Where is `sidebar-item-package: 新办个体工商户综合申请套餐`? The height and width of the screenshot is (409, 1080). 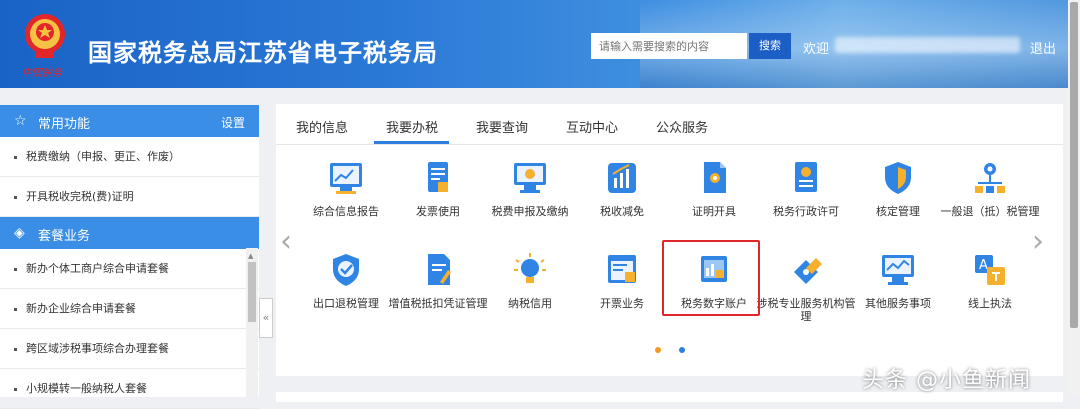 sidebar-item-package: 新办个体工商户综合申请套餐 is located at coordinates (129, 269).